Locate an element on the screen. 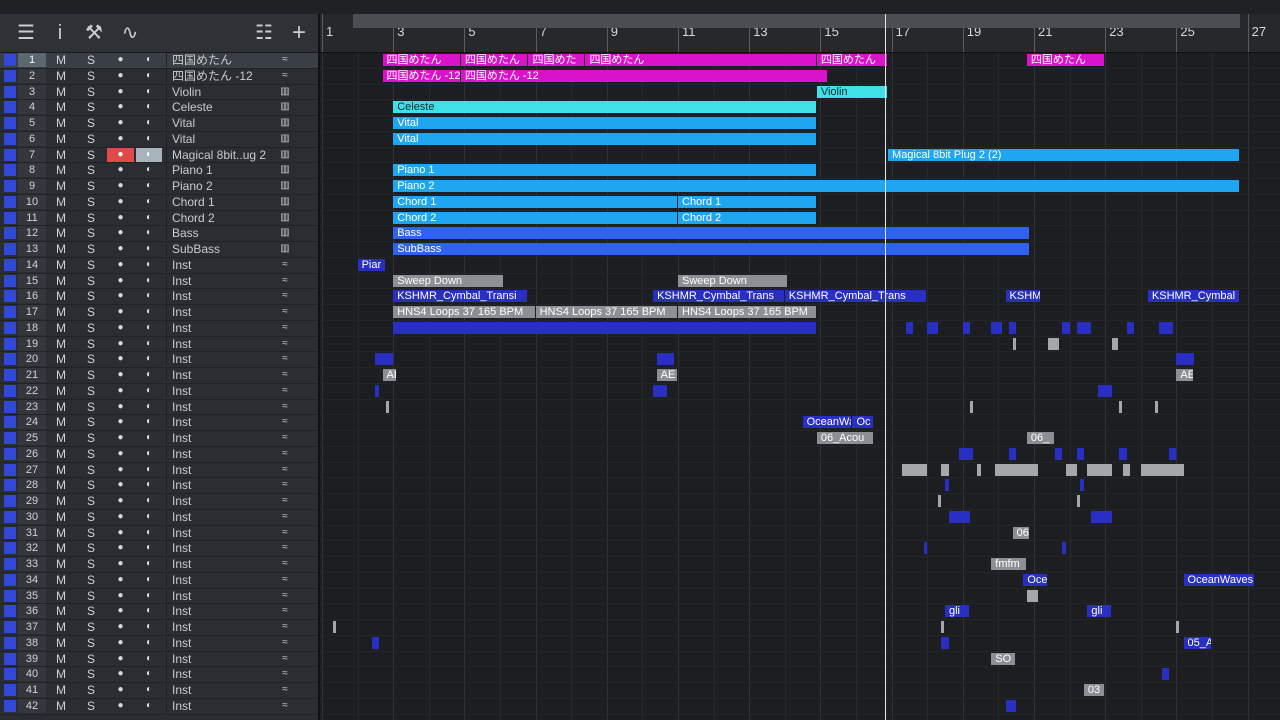  track-row: 25 M S ● ◐ Inst ≈ is located at coordinates (159, 439).